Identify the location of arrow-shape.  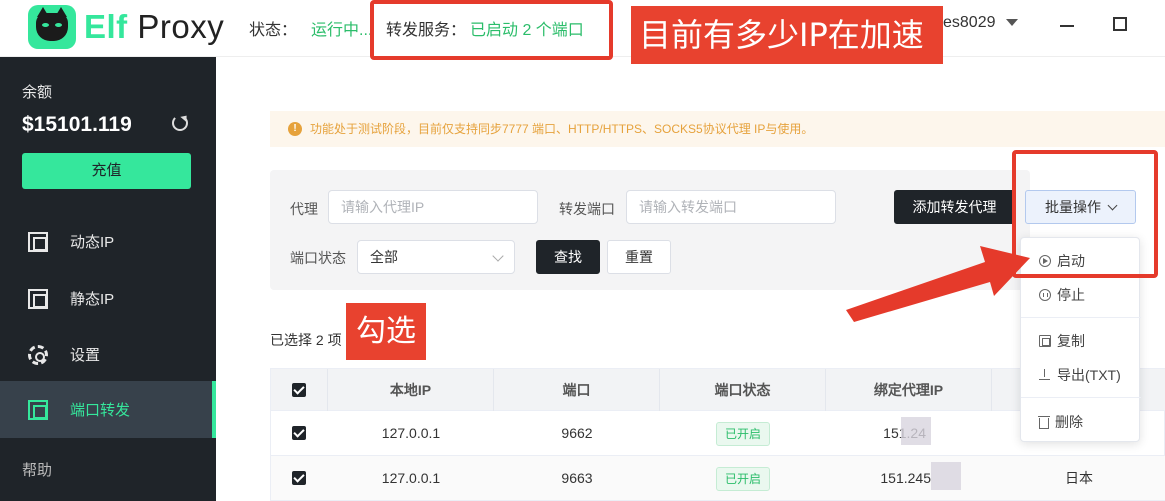
(938, 284).